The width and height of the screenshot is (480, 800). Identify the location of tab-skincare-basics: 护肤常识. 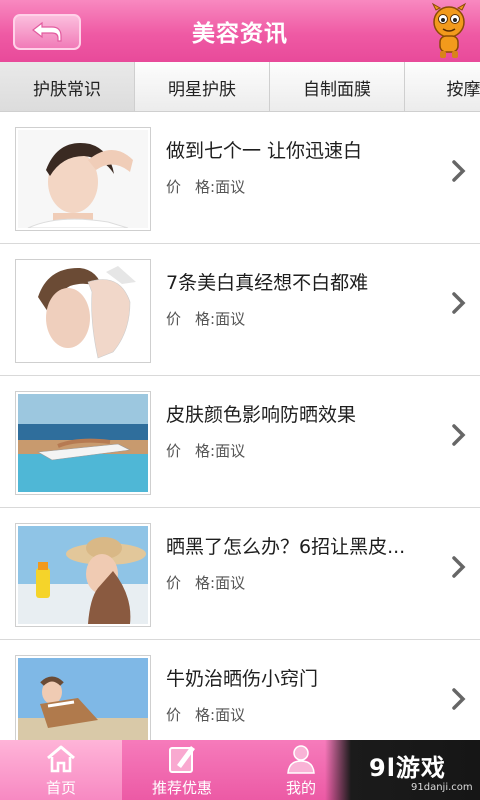
(67, 86).